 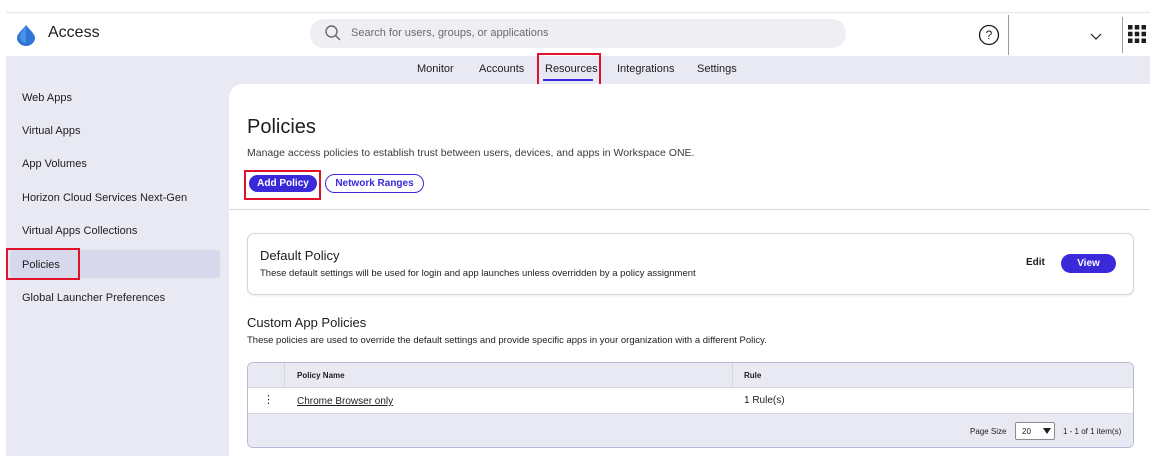 I want to click on tab-accounts: Accounts, so click(x=501, y=69).